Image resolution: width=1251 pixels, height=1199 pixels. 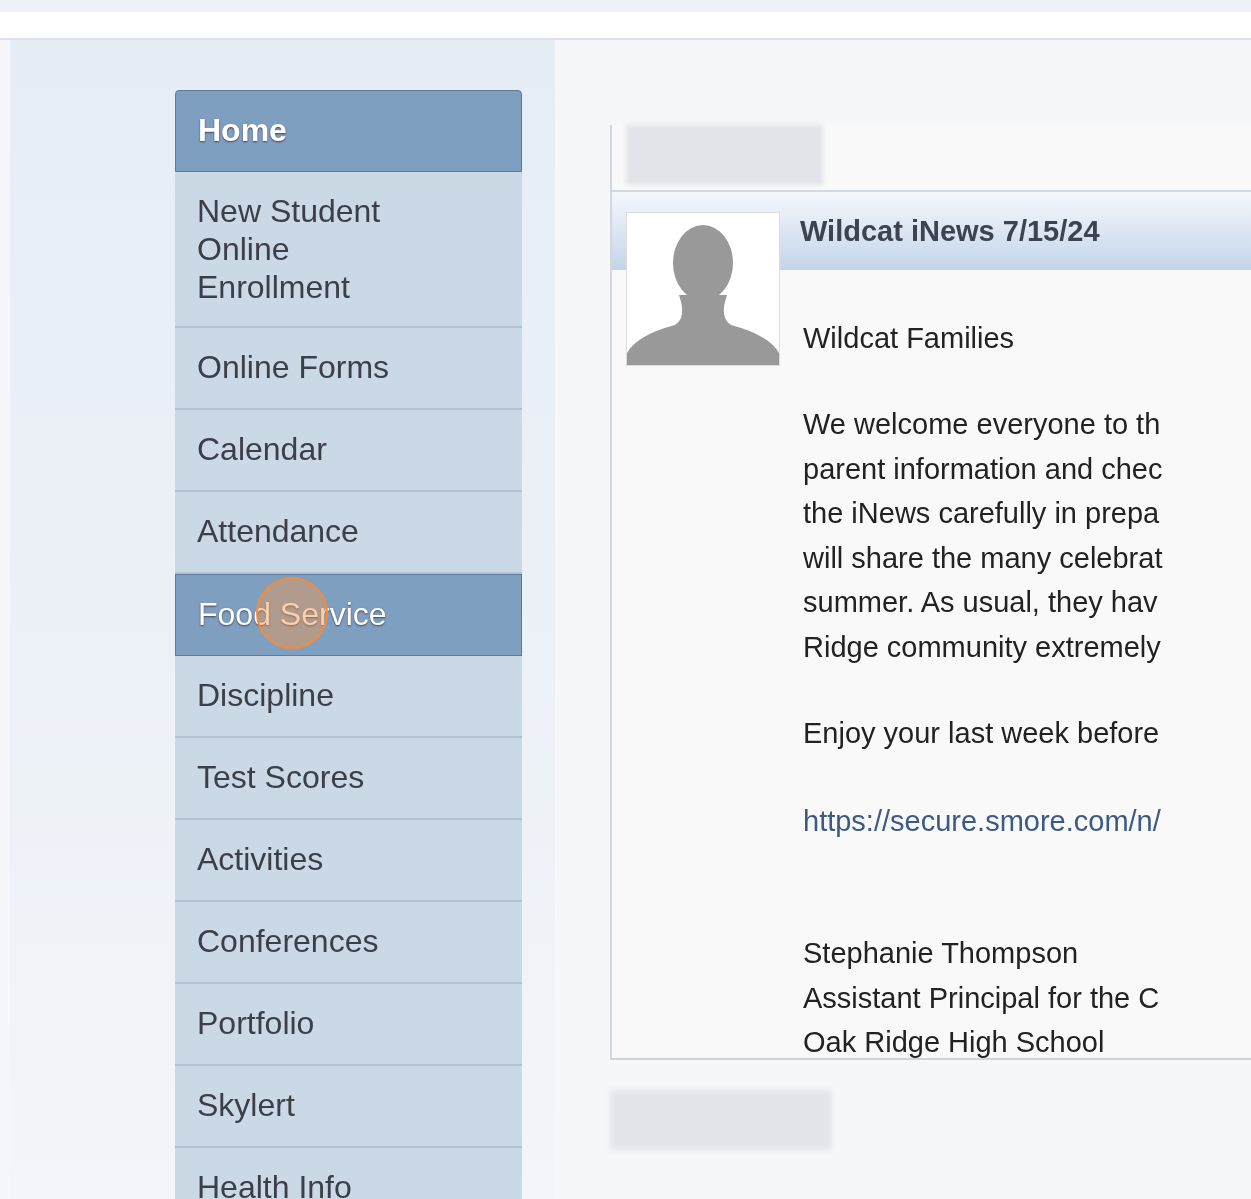 What do you see at coordinates (348, 1173) in the screenshot?
I see `menu-item: Health Info` at bounding box center [348, 1173].